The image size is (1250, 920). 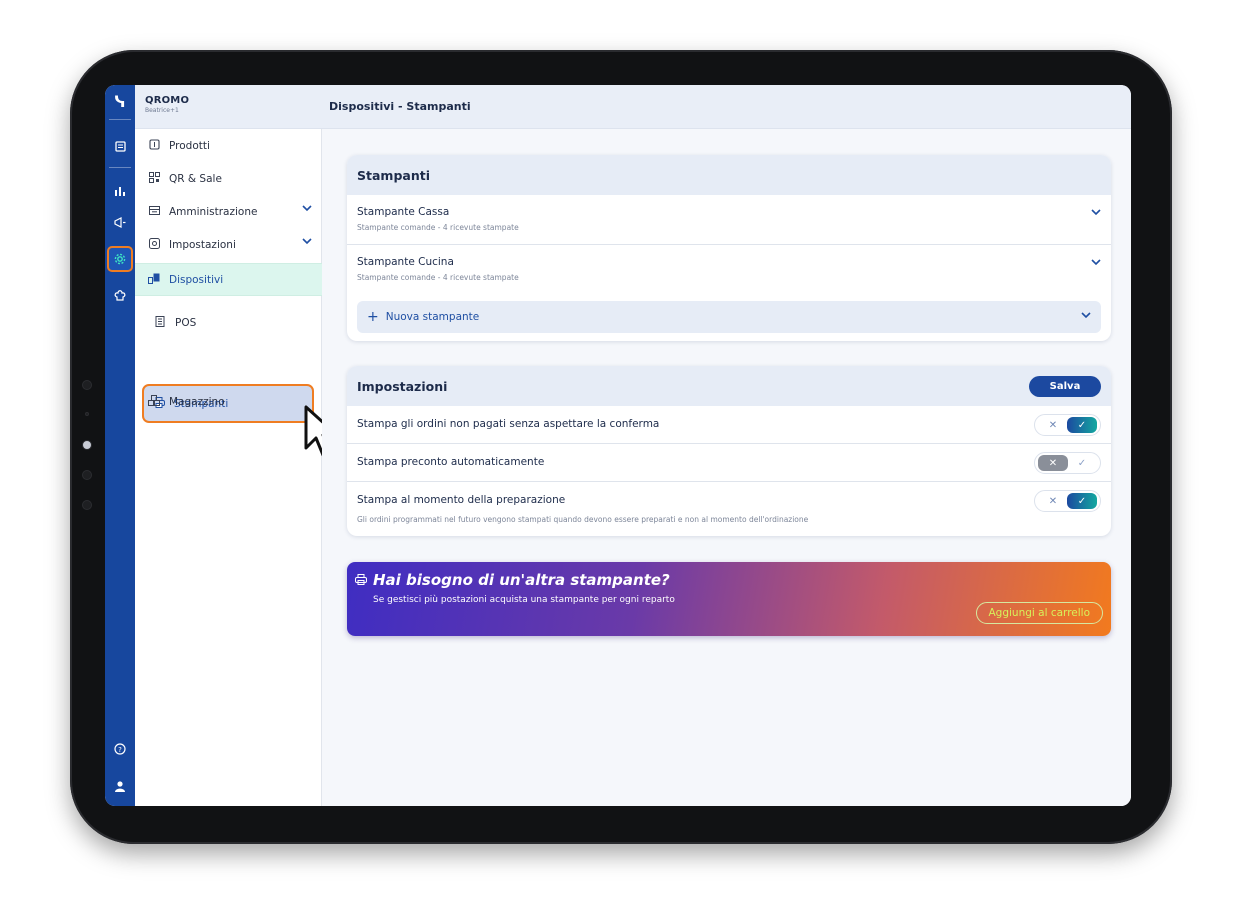 What do you see at coordinates (162, 110) in the screenshot?
I see `brand-user: Beatrice+1` at bounding box center [162, 110].